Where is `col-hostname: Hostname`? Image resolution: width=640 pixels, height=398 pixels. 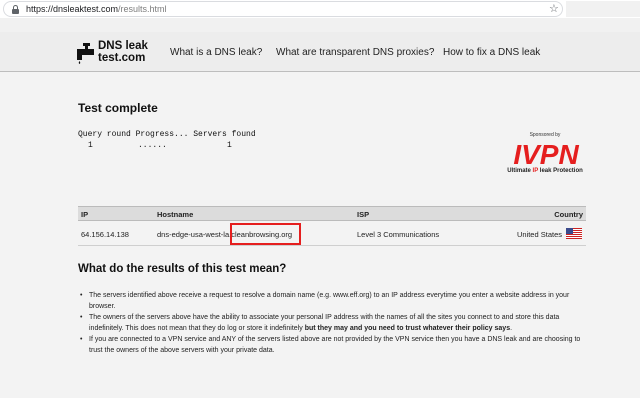 col-hostname: Hostname is located at coordinates (175, 214).